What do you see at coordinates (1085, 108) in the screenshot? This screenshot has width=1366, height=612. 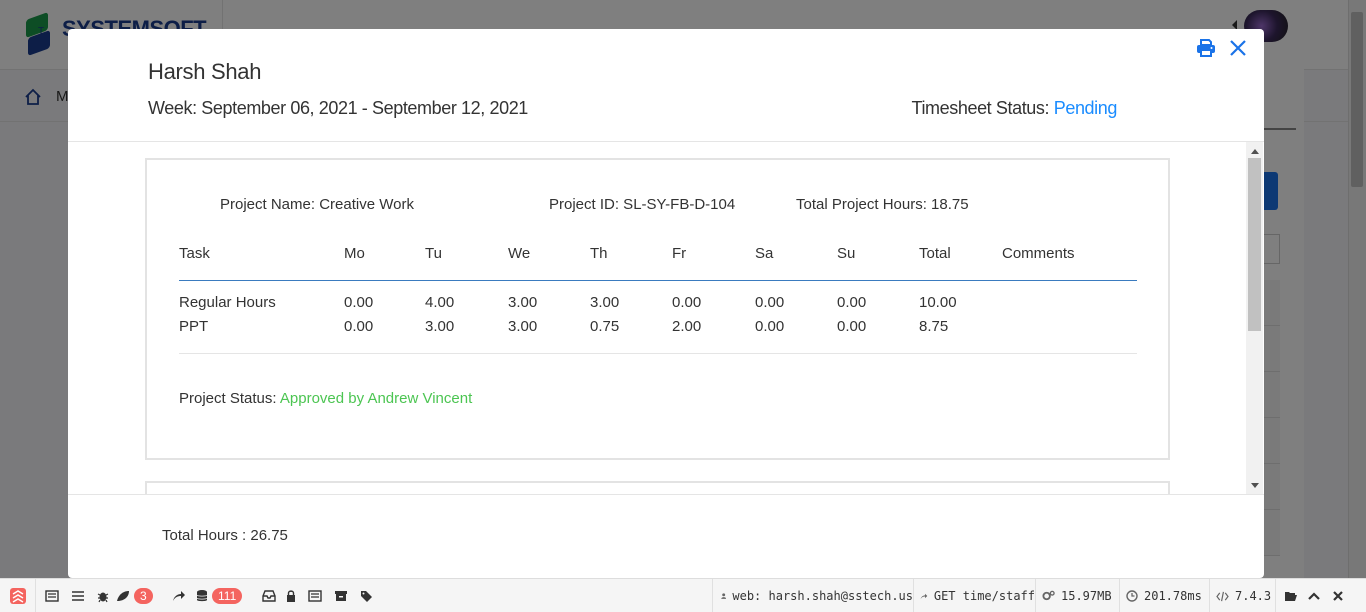 I see `timesheet-status-value: Pending` at bounding box center [1085, 108].